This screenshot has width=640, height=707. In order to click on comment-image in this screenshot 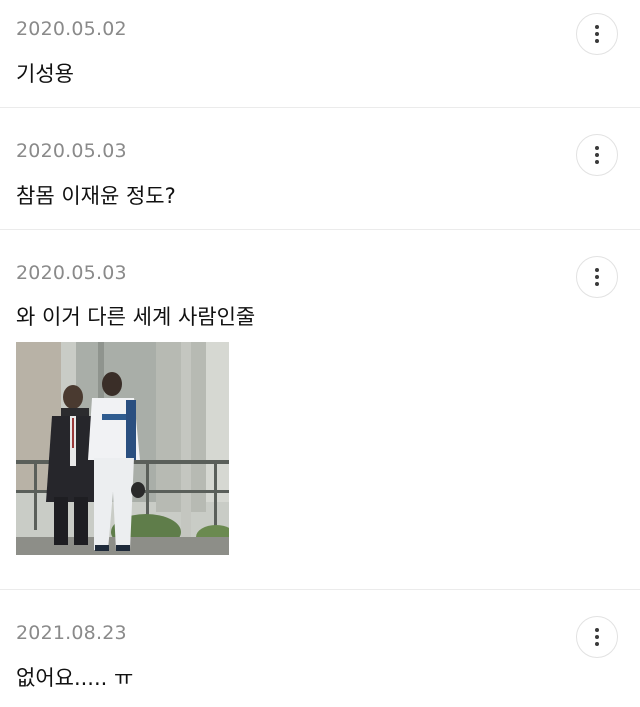, I will do `click(122, 448)`.